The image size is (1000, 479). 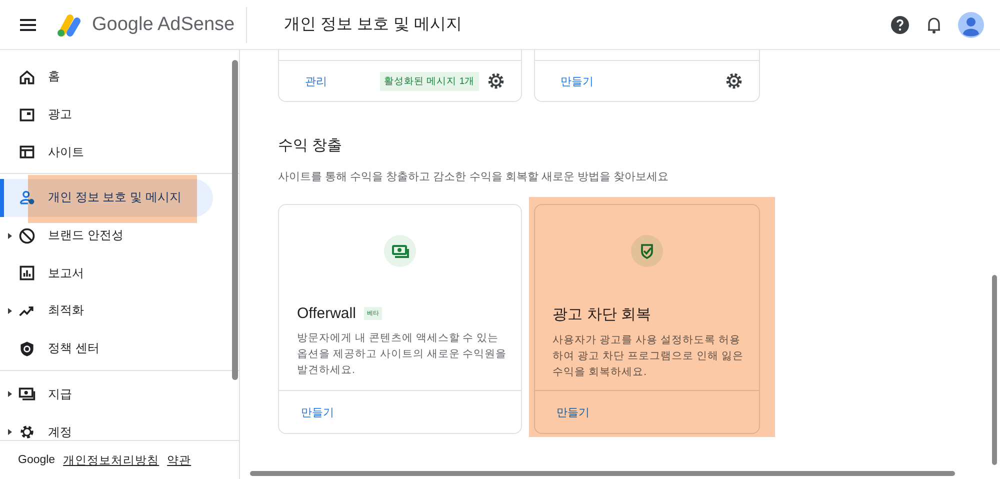 What do you see at coordinates (106, 77) in the screenshot?
I see `nav-item: 홈` at bounding box center [106, 77].